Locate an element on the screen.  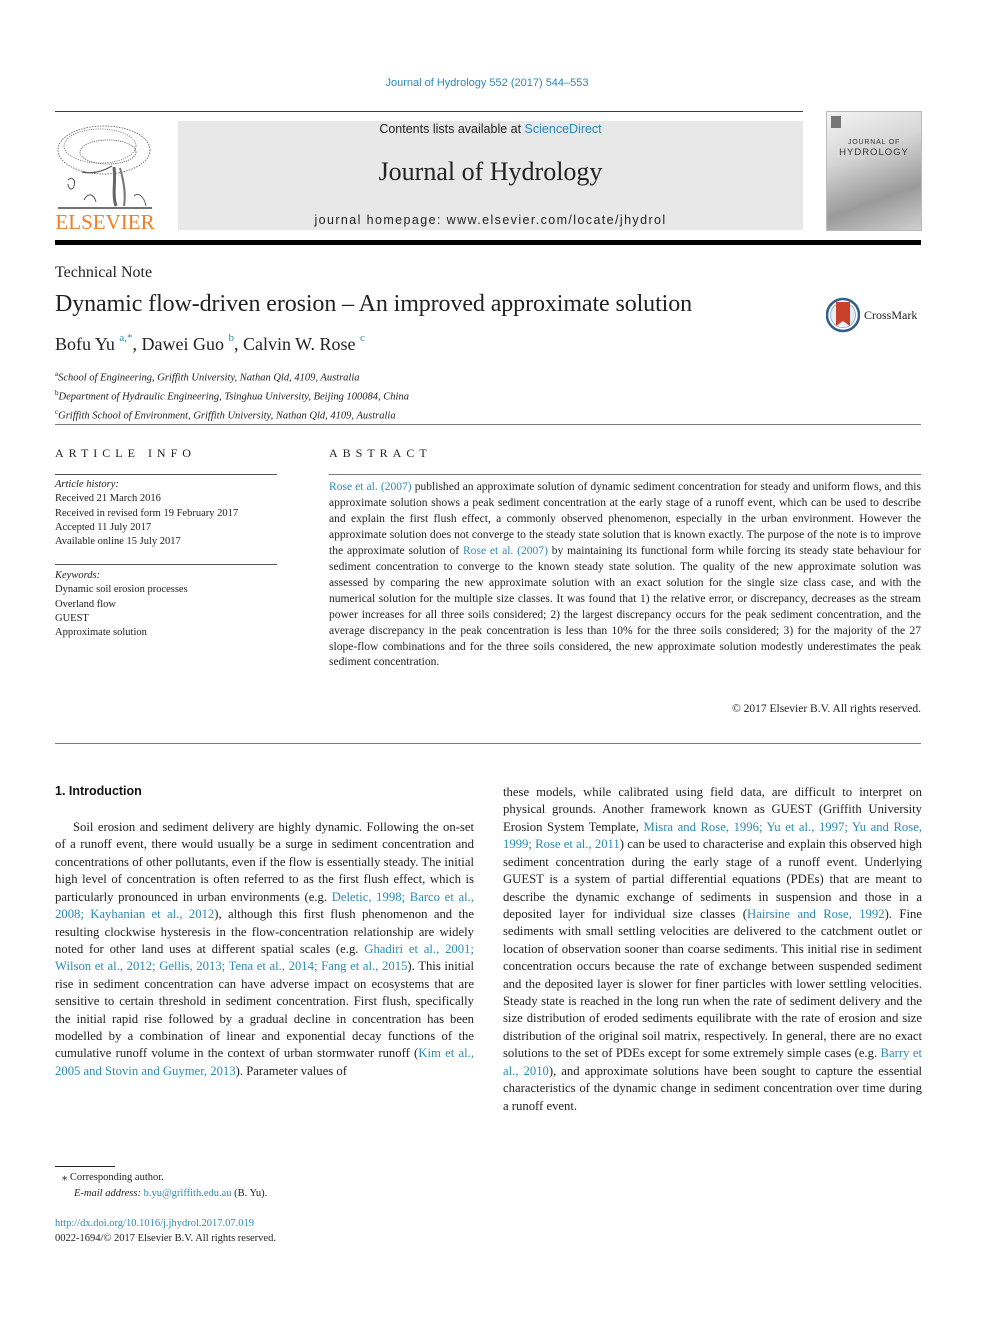
author: Calvin W. Rose is located at coordinates (299, 344).